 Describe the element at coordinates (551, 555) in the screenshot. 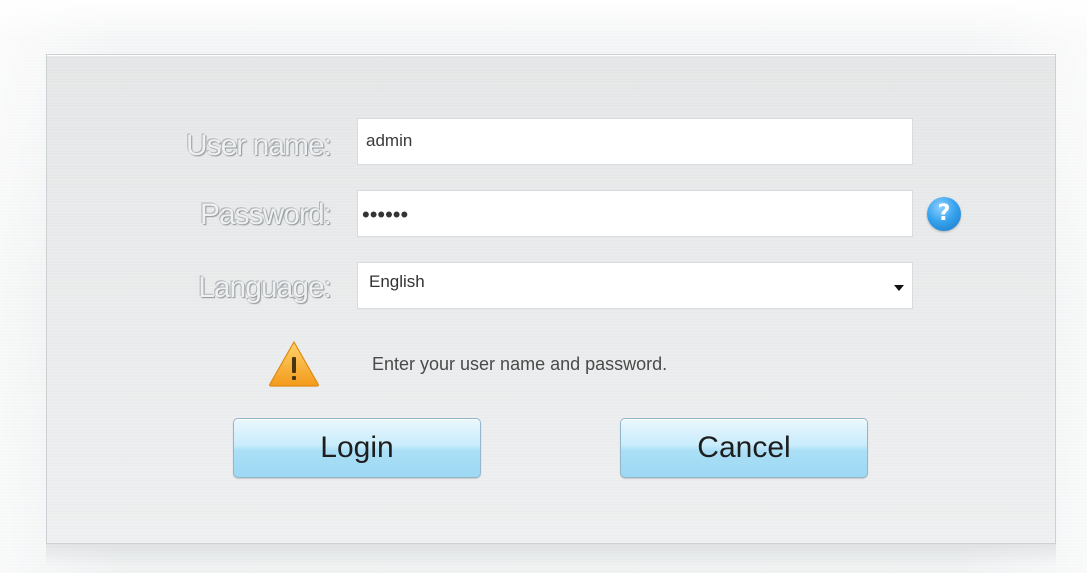

I see `login-panel-shadow` at that location.